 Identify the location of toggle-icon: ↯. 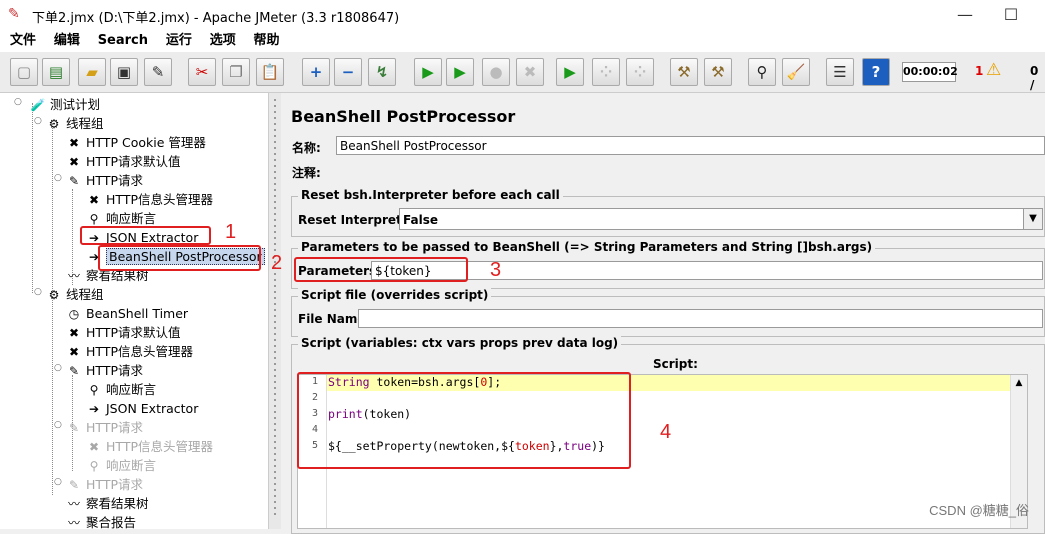
(382, 72).